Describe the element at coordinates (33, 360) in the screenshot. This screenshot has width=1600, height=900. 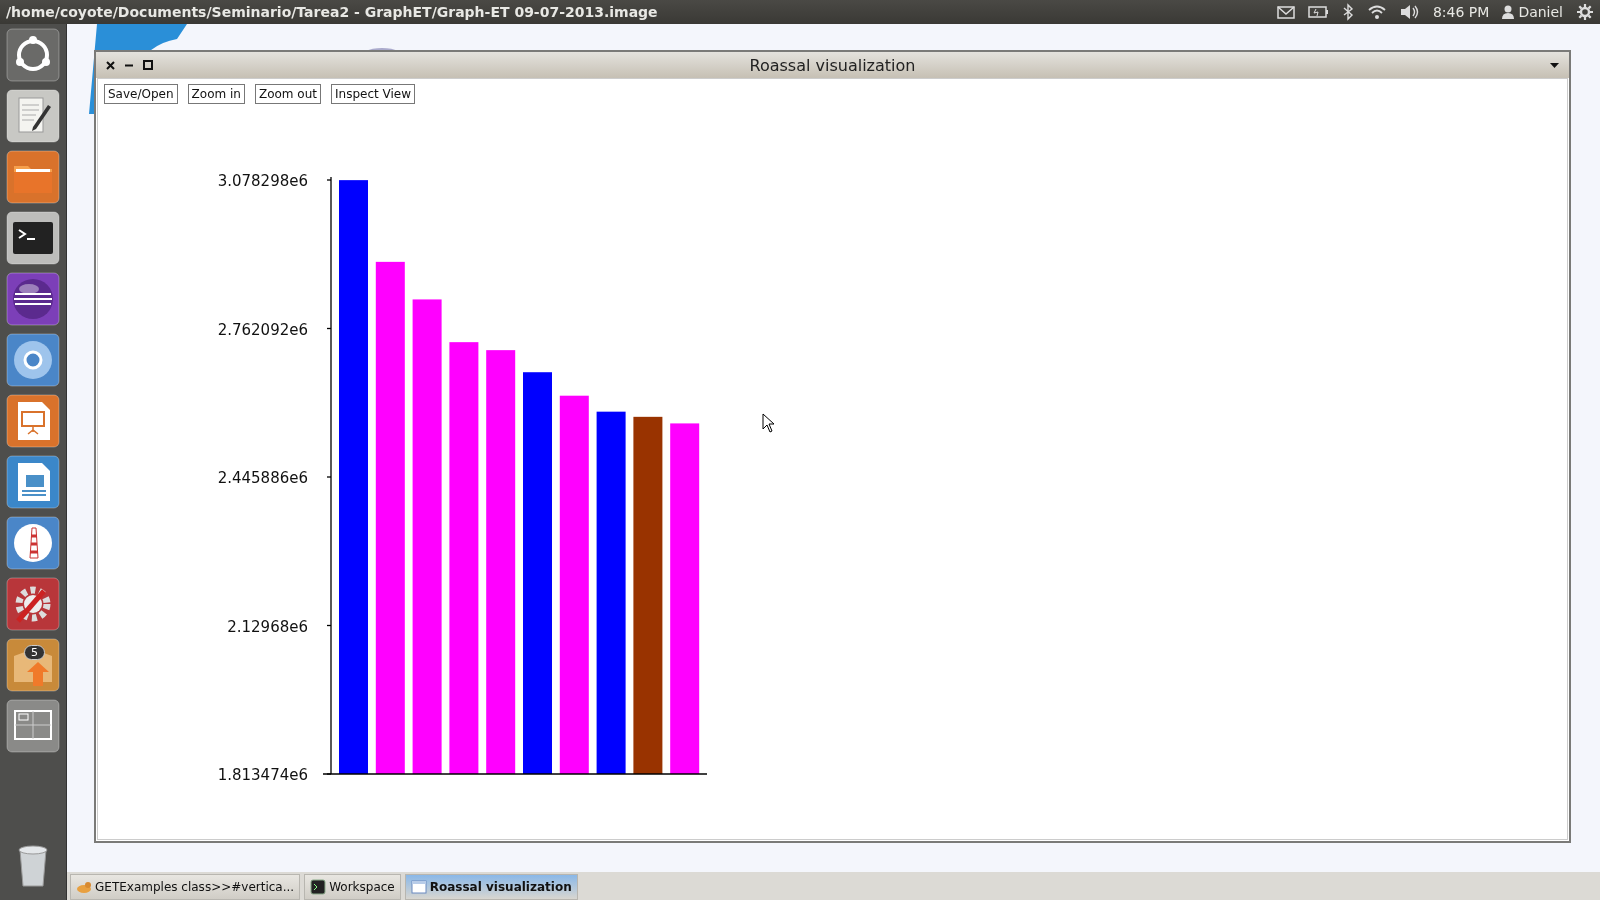
I see `browser-icon` at that location.